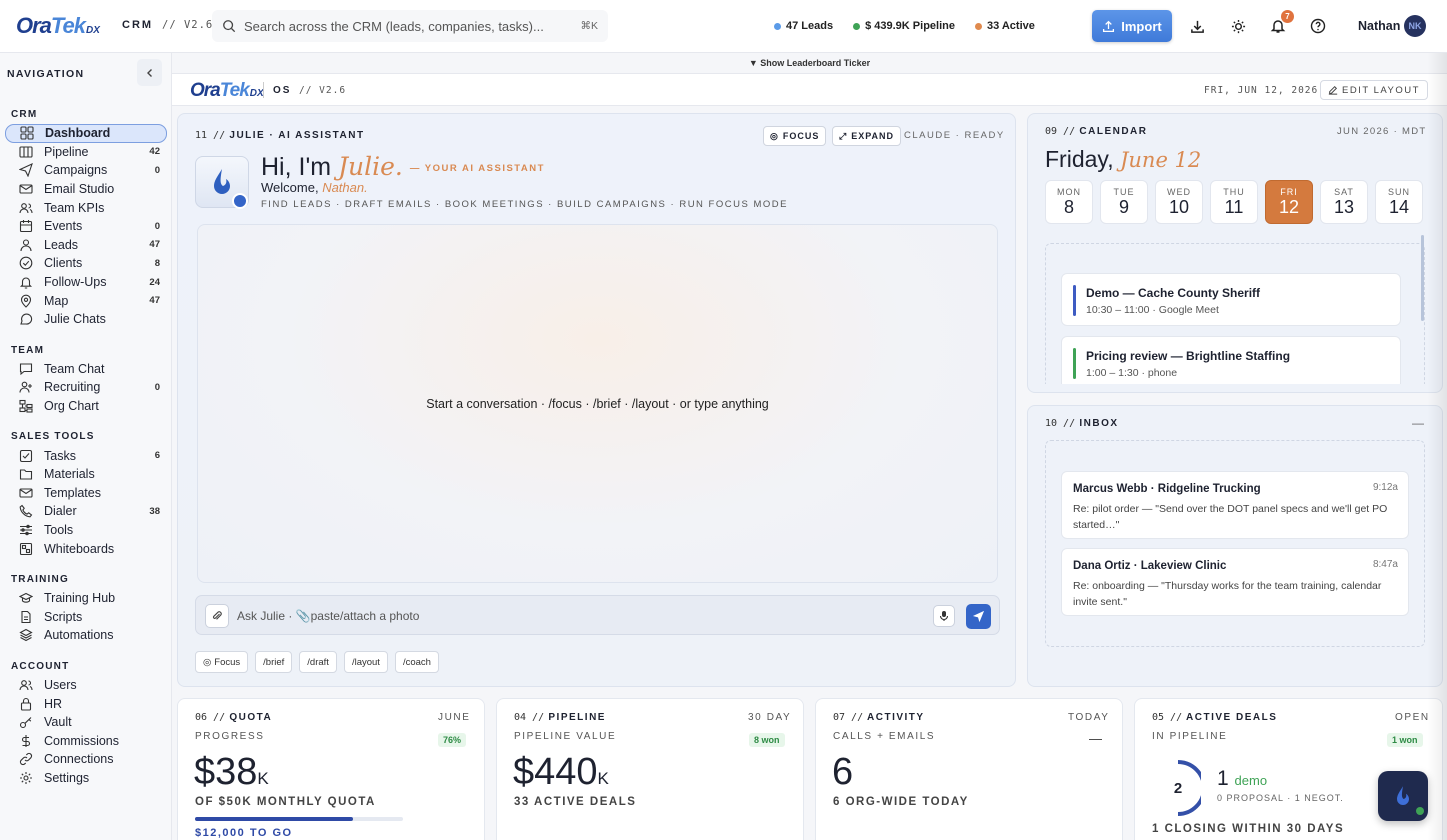 The width and height of the screenshot is (1447, 840). I want to click on inbox-collapse-button: —, so click(1418, 423).